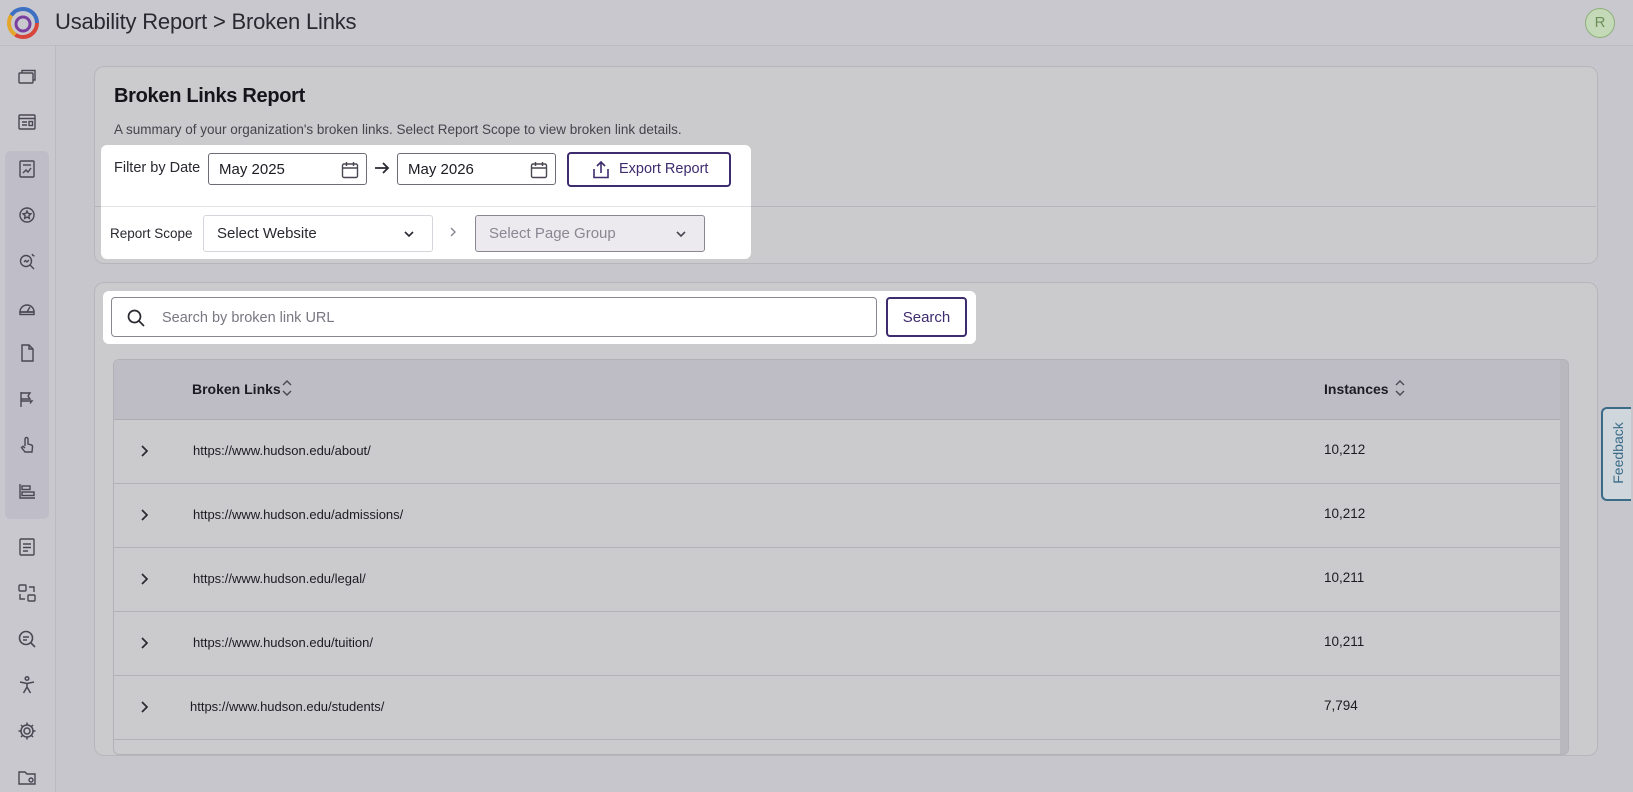 Image resolution: width=1633 pixels, height=792 pixels. I want to click on page-group-select: Select Page Group, so click(590, 233).